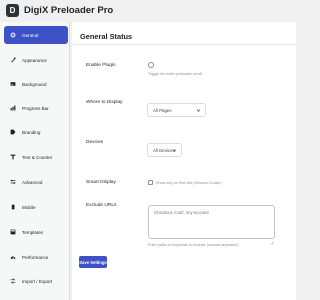 This screenshot has width=320, height=300. What do you see at coordinates (29, 207) in the screenshot?
I see `sidebar-item-label: Mobile` at bounding box center [29, 207].